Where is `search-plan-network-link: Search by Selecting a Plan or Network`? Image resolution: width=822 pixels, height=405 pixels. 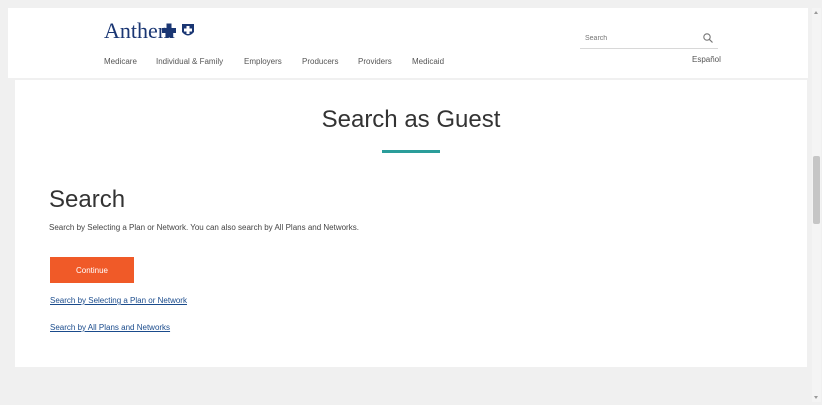 search-plan-network-link: Search by Selecting a Plan or Network is located at coordinates (118, 300).